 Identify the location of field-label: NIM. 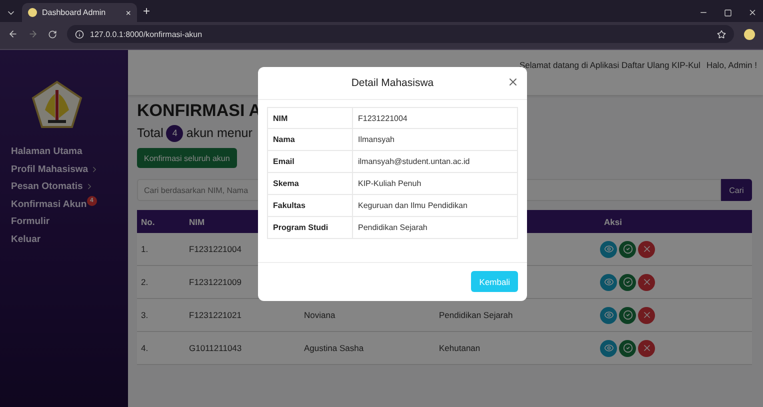
(310, 118).